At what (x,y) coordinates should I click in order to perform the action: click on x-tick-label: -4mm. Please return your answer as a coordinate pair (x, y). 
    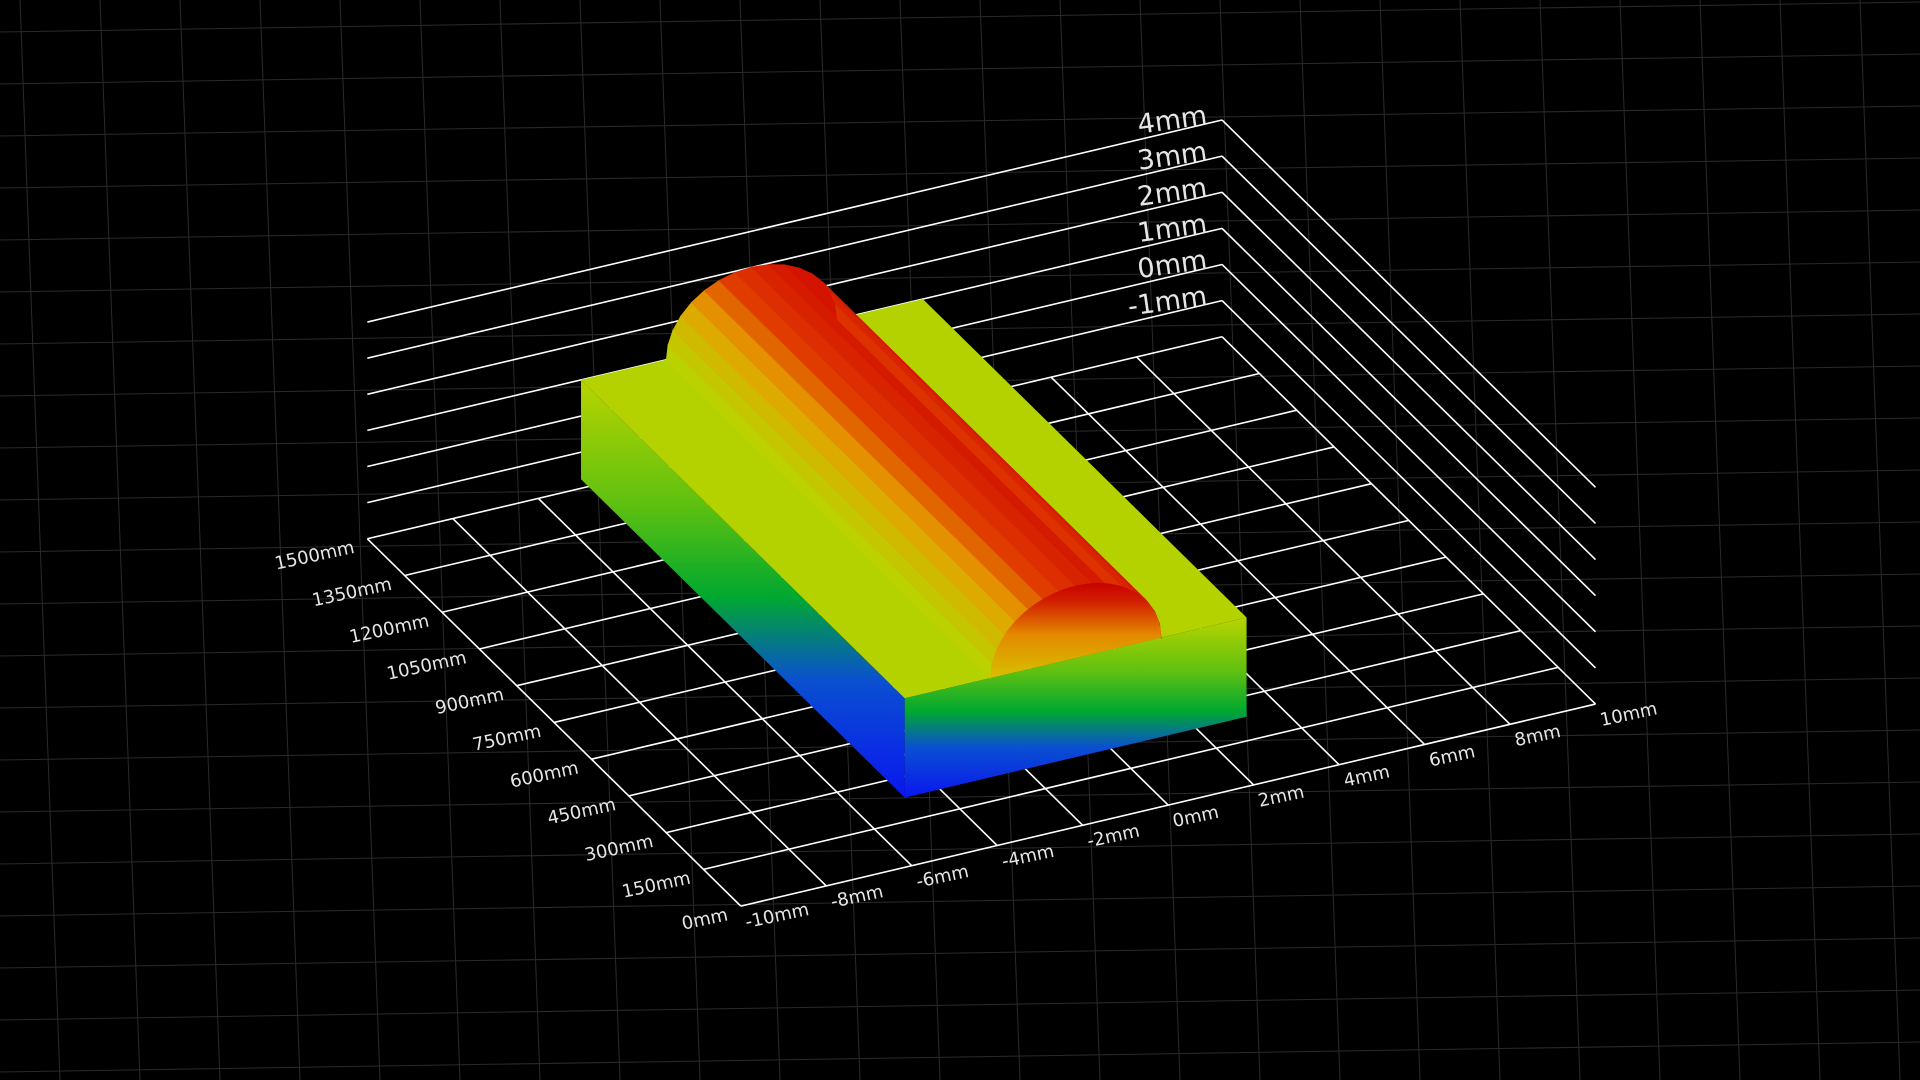
    Looking at the image, I should click on (1028, 857).